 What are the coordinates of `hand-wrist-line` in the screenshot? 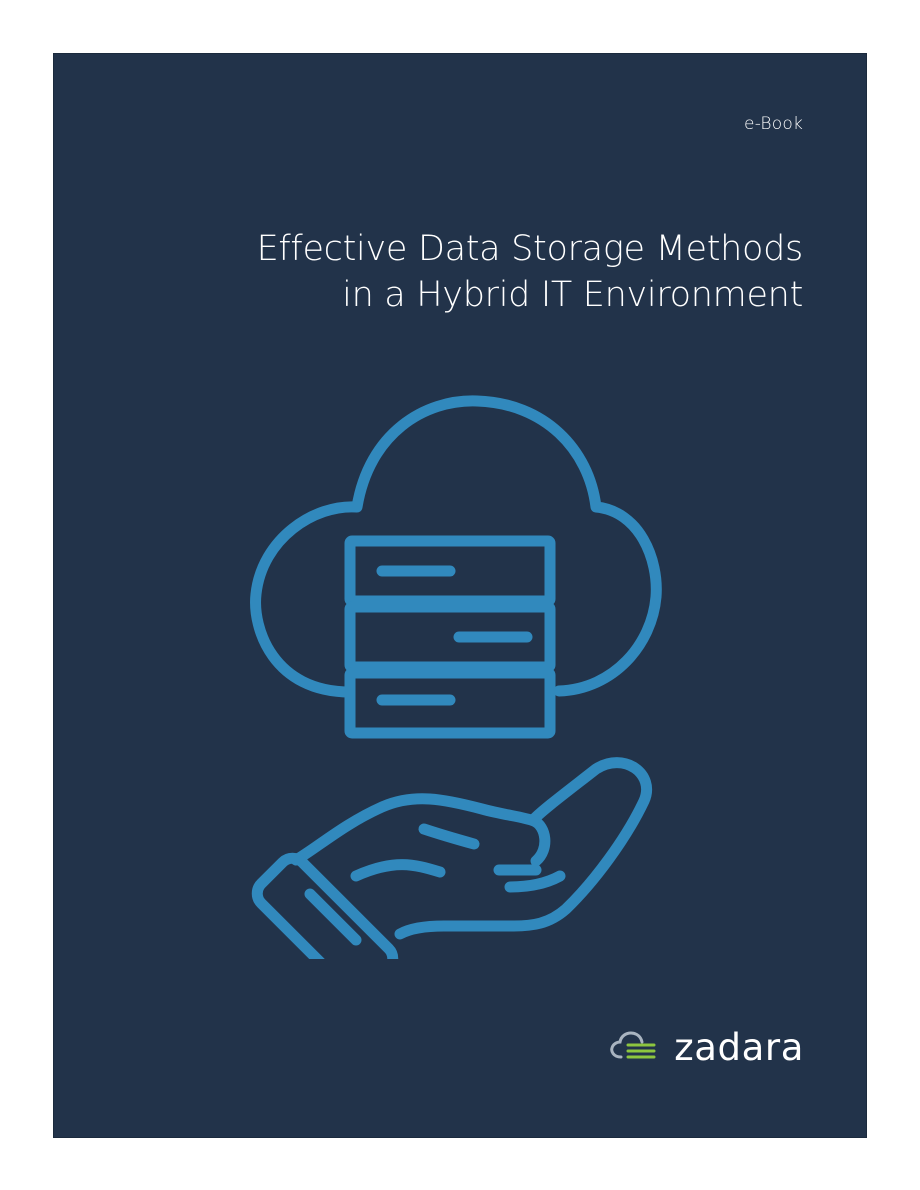 It's located at (398, 870).